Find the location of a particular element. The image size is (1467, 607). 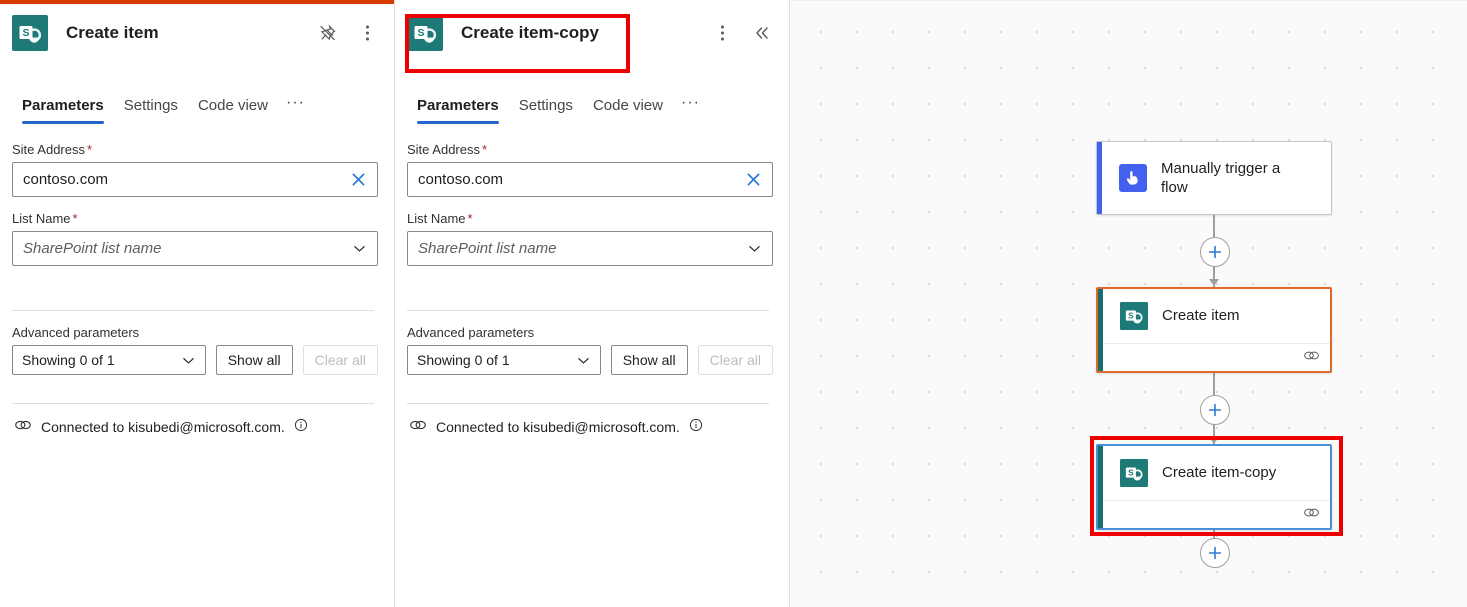

node-label: Create item is located at coordinates (1201, 316).